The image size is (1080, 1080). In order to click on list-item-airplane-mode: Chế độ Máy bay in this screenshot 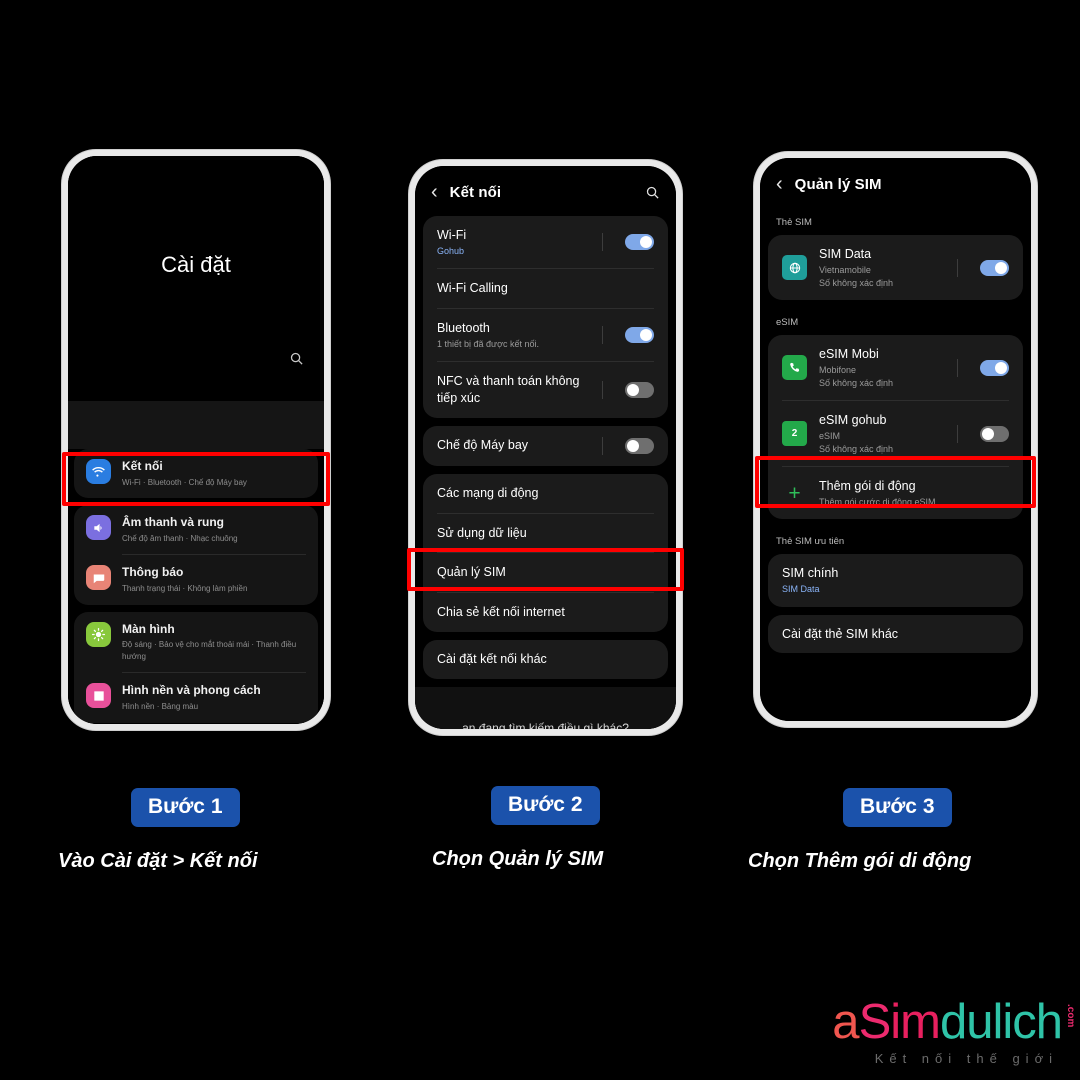, I will do `click(545, 446)`.